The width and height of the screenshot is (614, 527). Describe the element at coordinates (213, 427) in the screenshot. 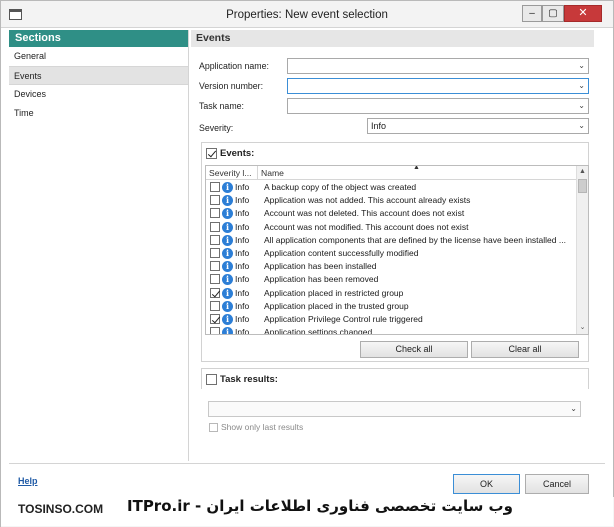

I see `show-only-last-checkbox` at that location.